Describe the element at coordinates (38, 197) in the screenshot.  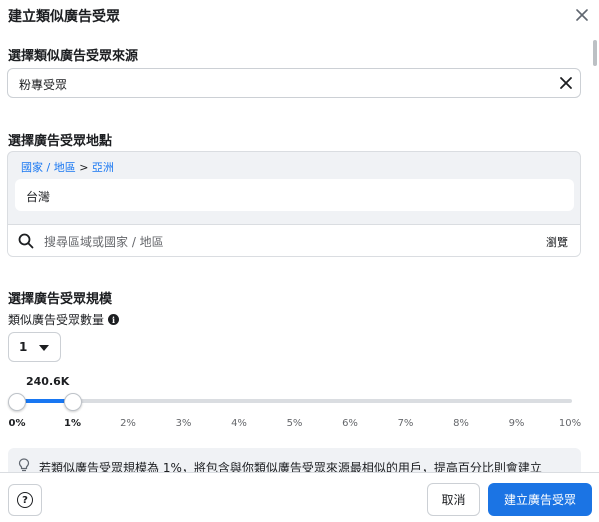
I see `selected-location-label: 台灣` at that location.